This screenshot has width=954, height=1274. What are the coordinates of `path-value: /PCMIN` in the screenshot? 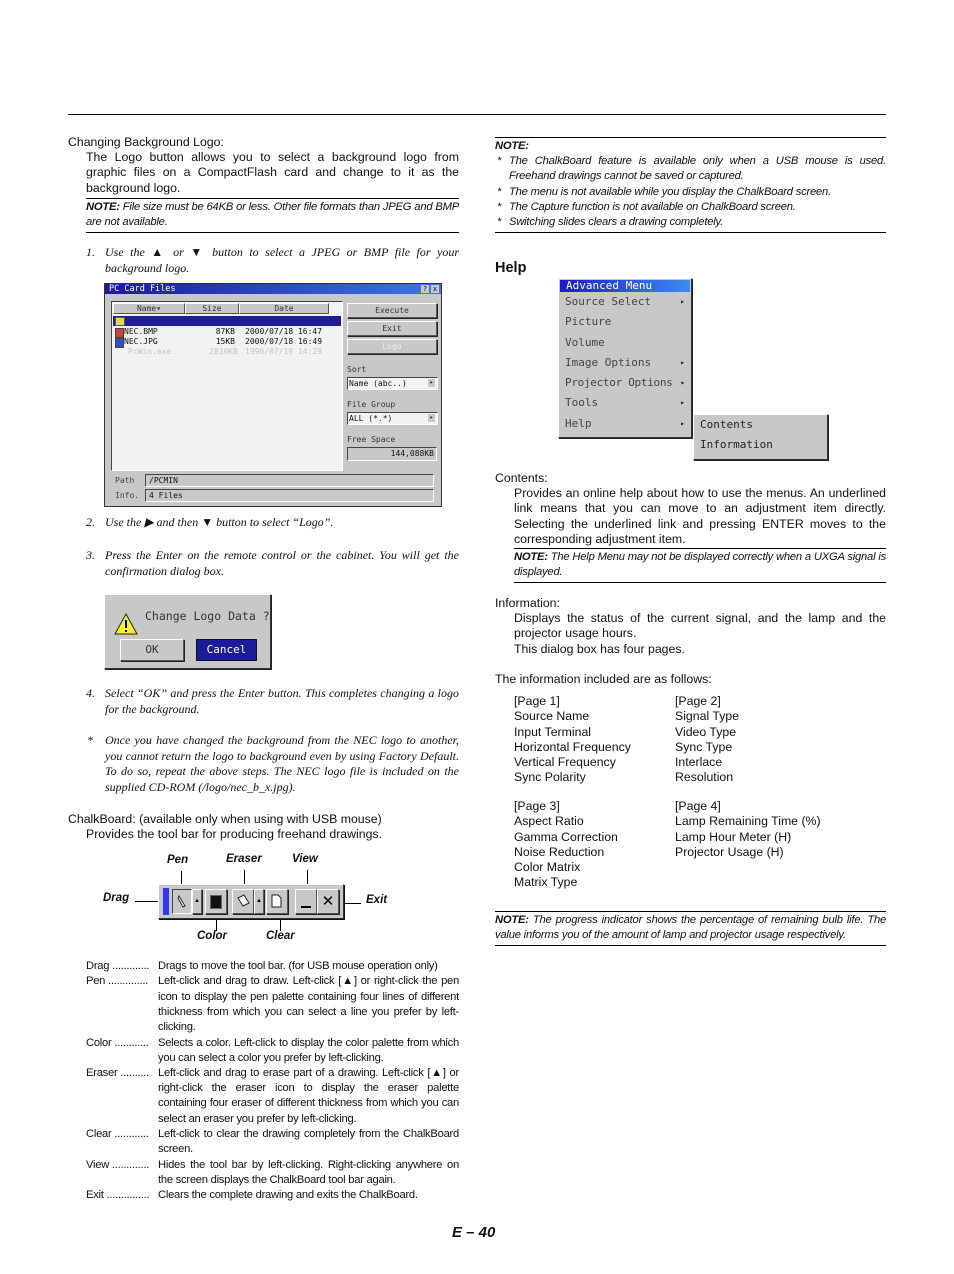 It's located at (289, 480).